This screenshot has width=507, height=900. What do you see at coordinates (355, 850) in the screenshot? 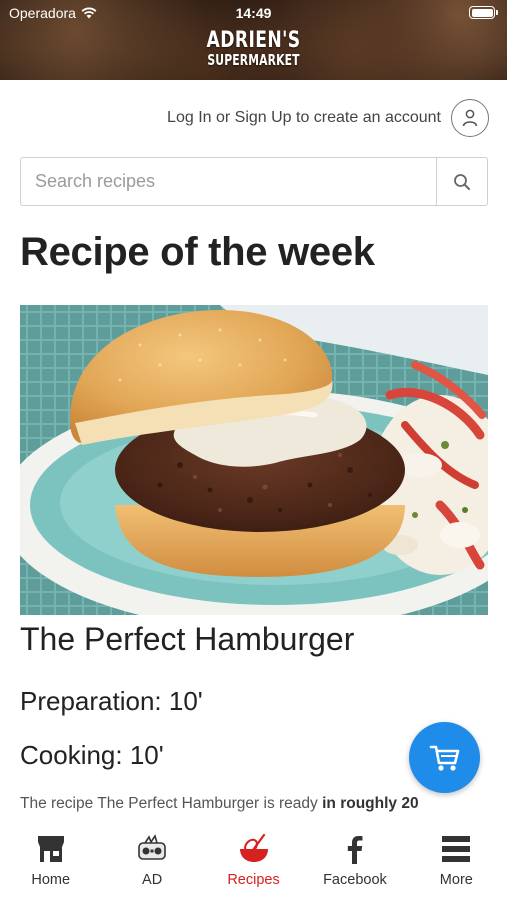
I see `facebook-icon` at bounding box center [355, 850].